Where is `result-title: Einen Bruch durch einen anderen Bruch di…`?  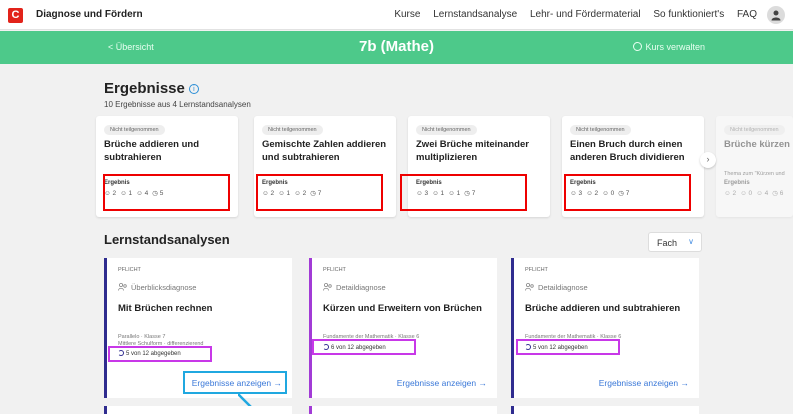 result-title: Einen Bruch durch einen anderen Bruch di… is located at coordinates (627, 151).